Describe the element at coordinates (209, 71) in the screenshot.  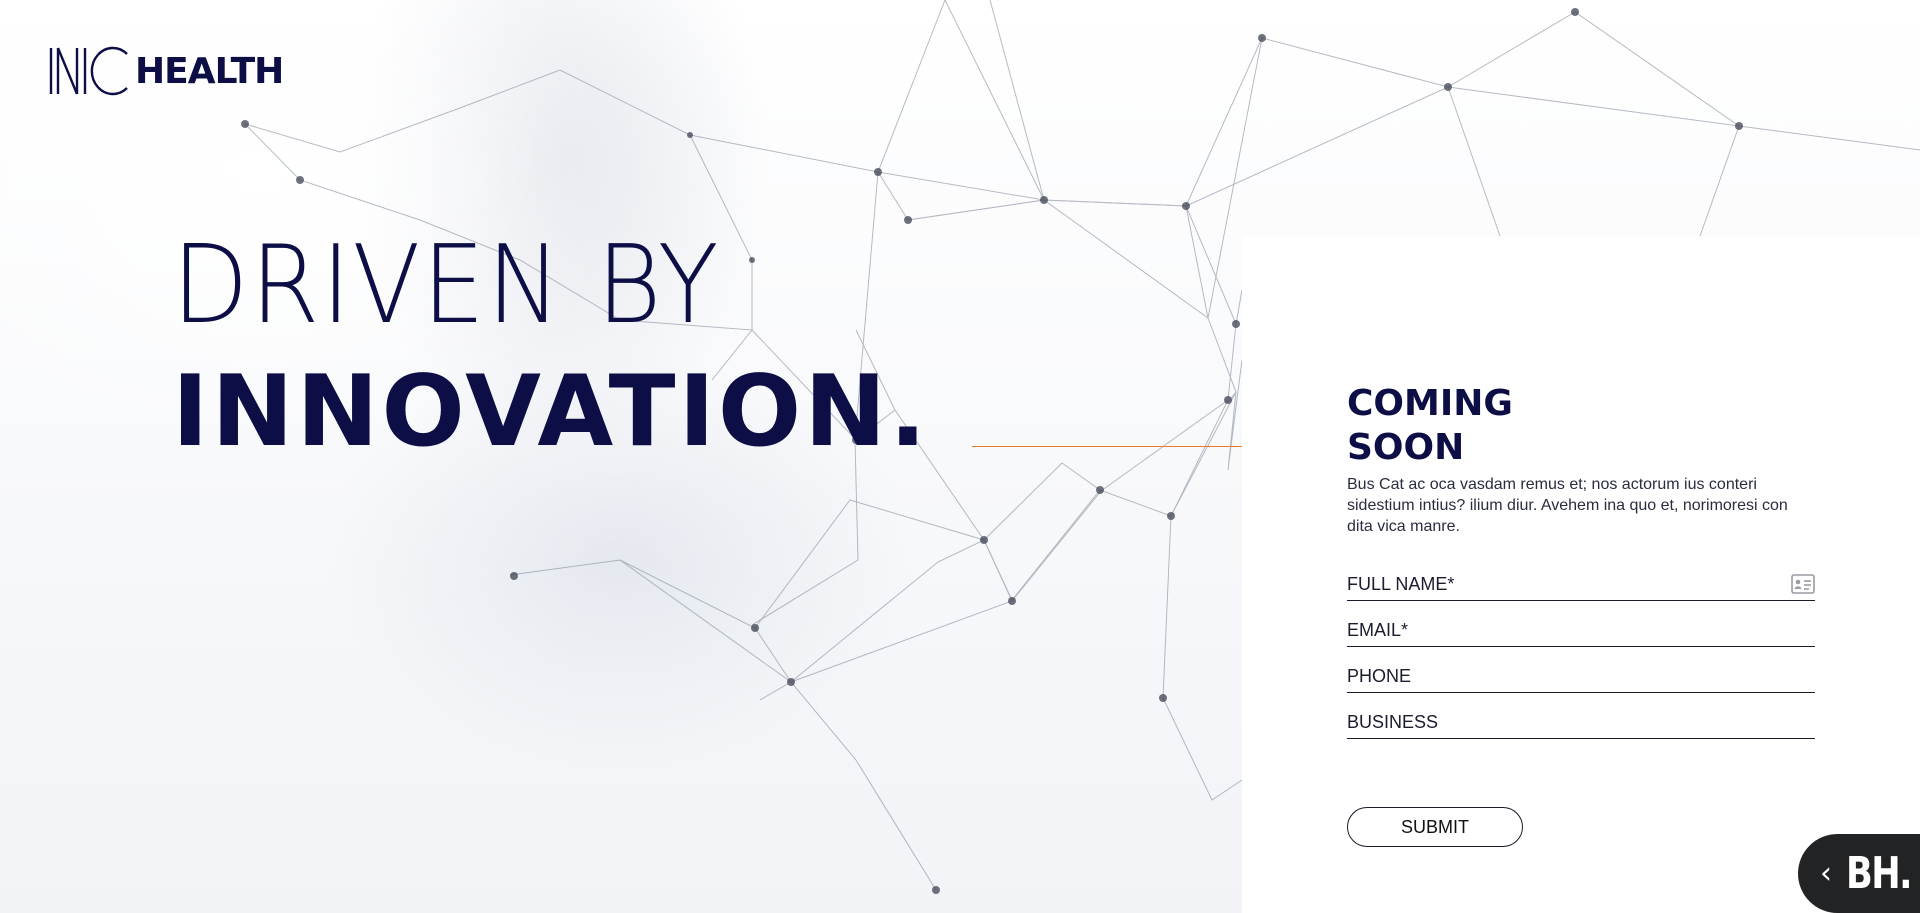
I see `logo-text: HEALTH` at that location.